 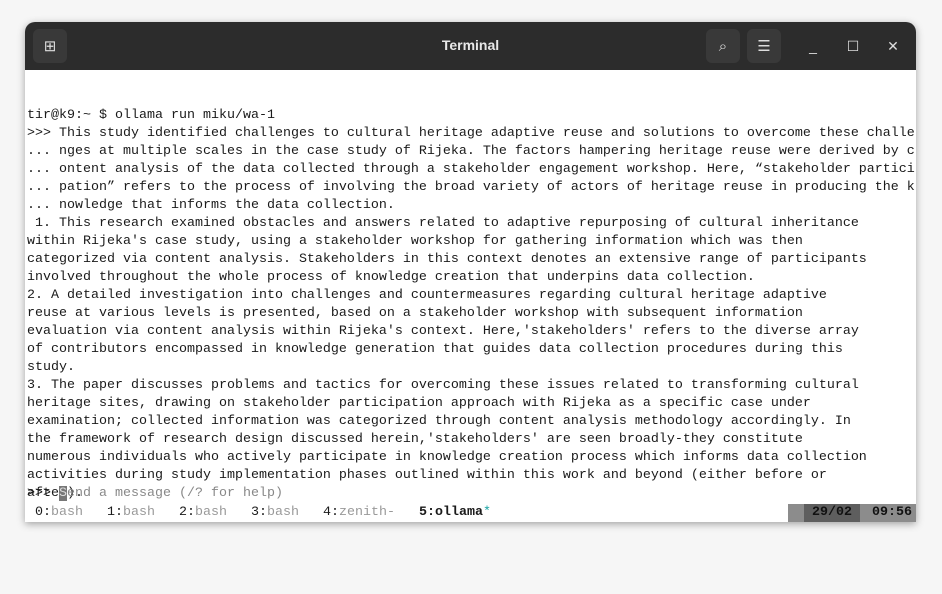 I want to click on close-icon: ✕, so click(x=893, y=45).